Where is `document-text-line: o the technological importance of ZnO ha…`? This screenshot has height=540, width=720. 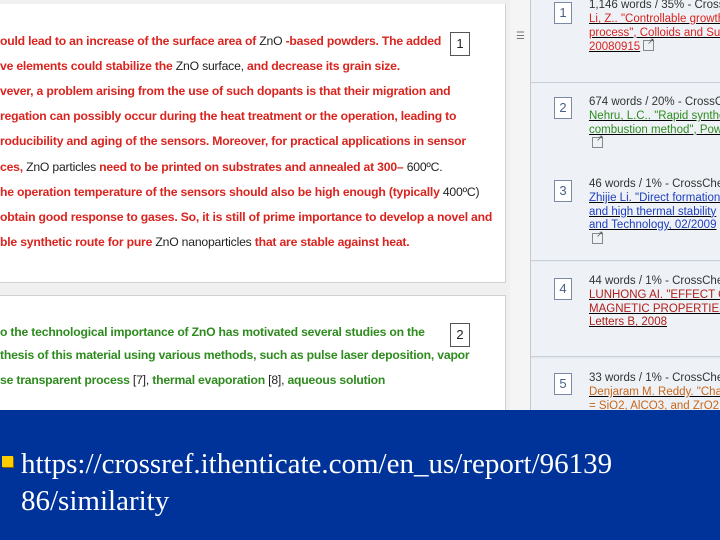
document-text-line: o the technological importance of ZnO ha… is located at coordinates (212, 332).